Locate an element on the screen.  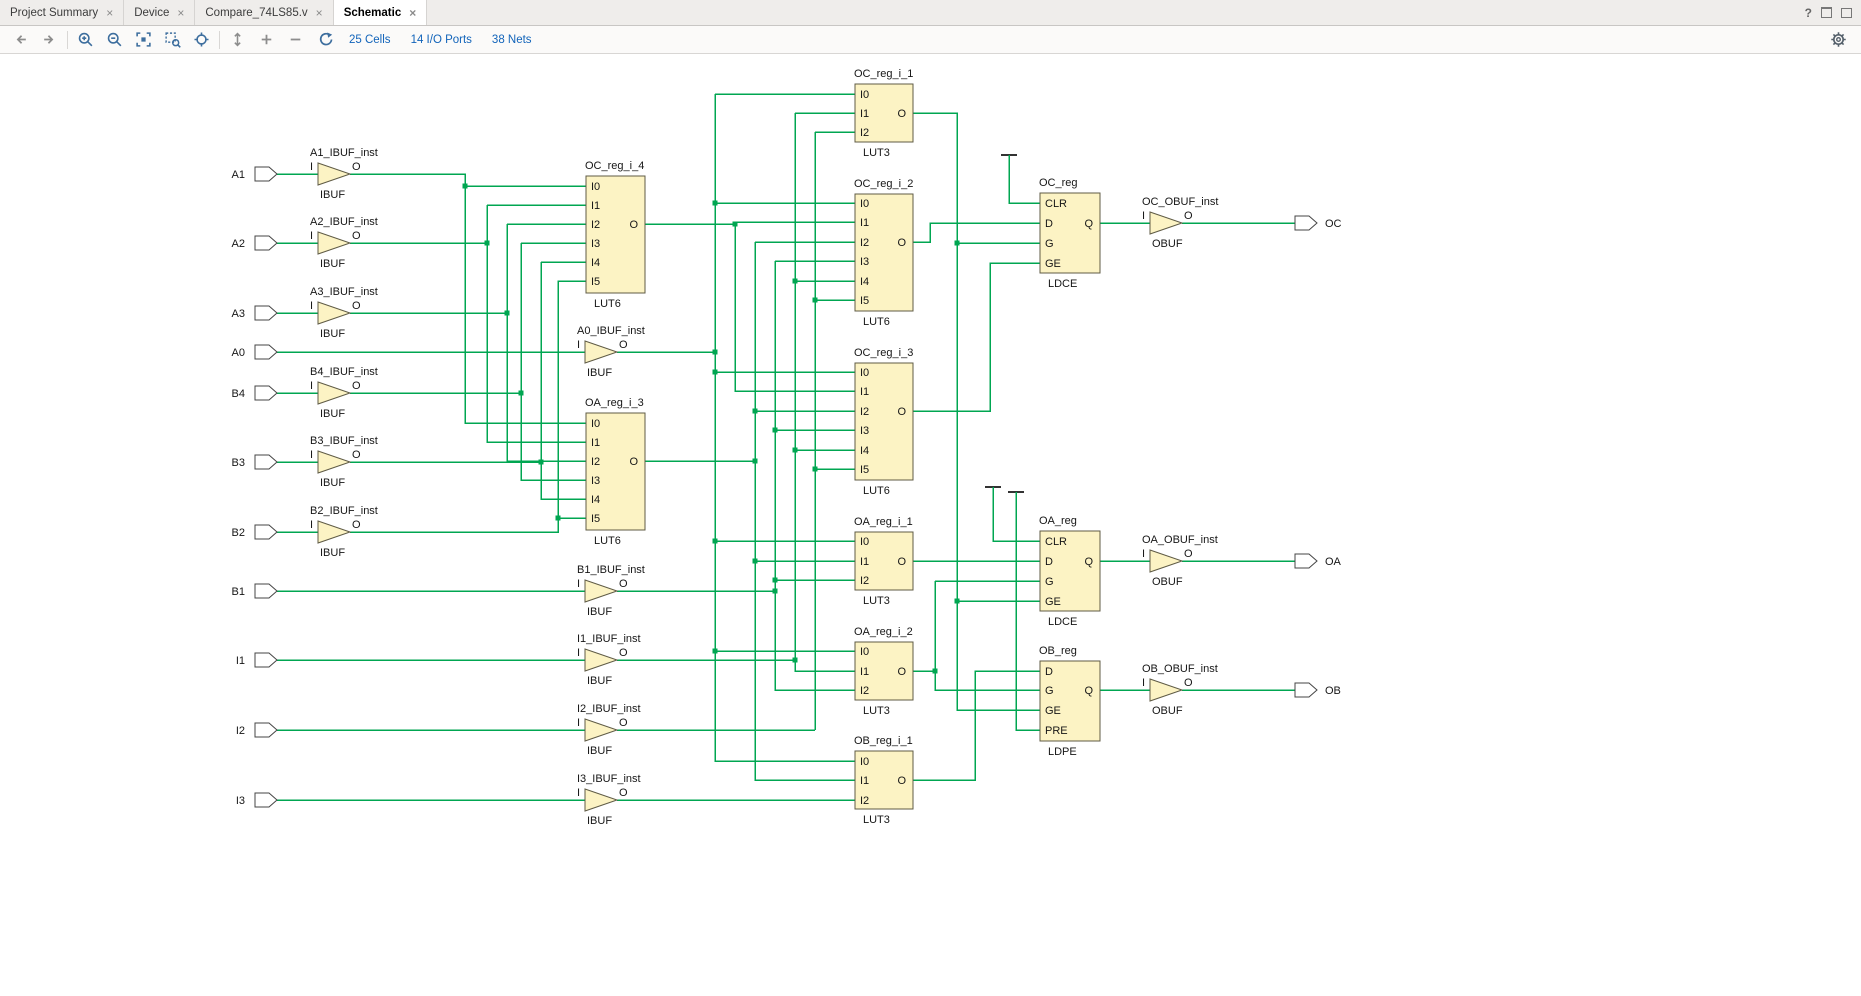
port-OC: OC is located at coordinates (1318, 223).